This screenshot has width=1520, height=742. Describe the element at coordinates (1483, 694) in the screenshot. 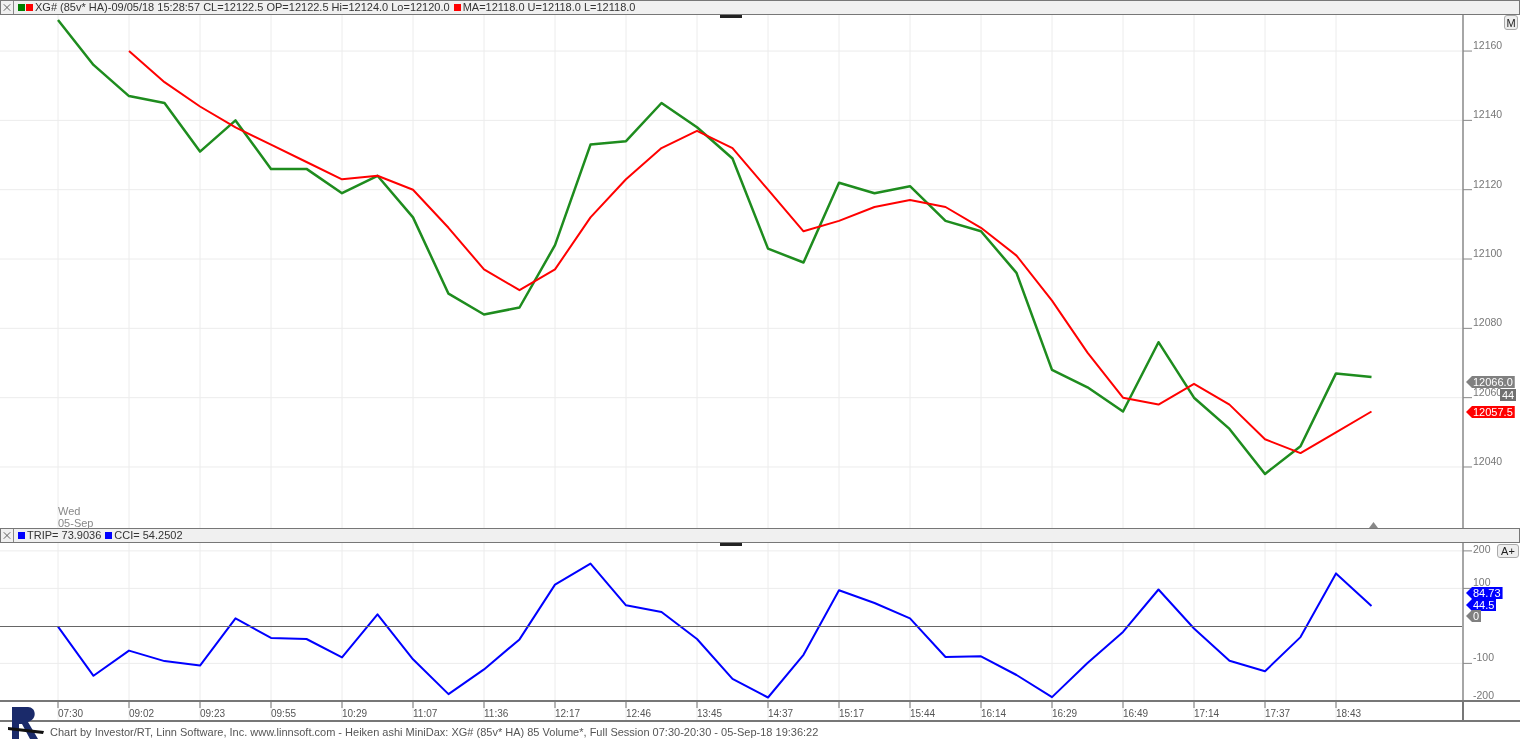

I see `axis-label: -200` at that location.